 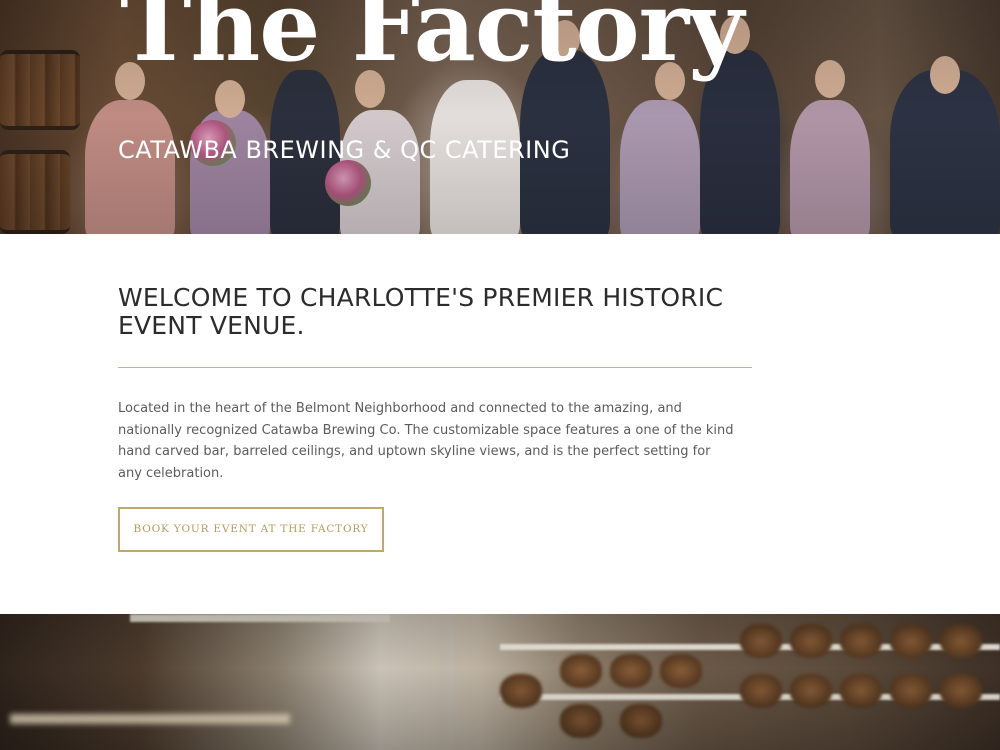 I want to click on gold-divider, so click(x=435, y=367).